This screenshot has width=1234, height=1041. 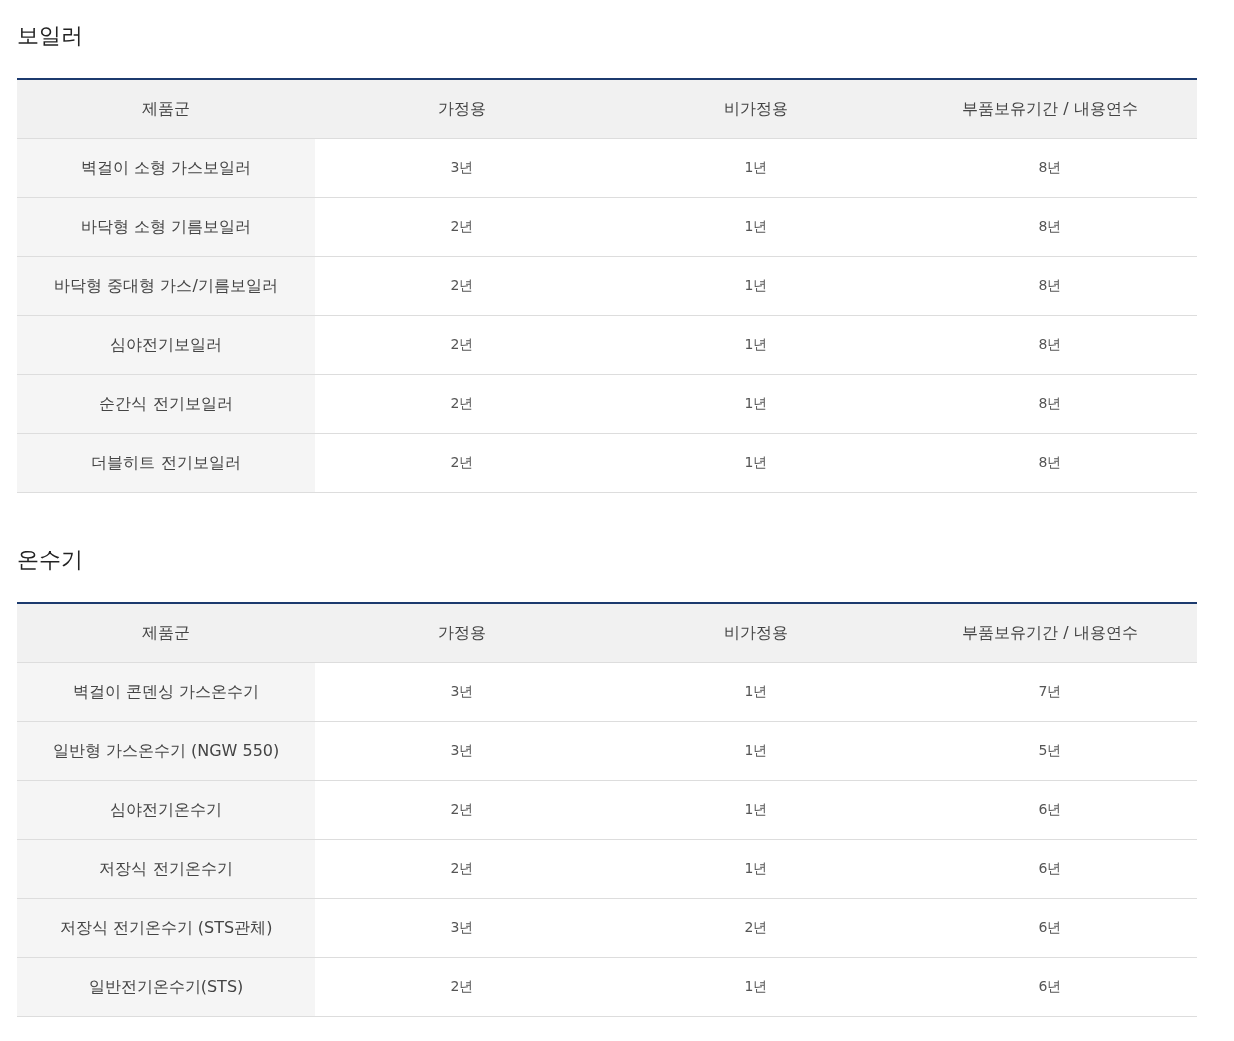 I want to click on product-cell: 심야전기보일러, so click(x=166, y=345).